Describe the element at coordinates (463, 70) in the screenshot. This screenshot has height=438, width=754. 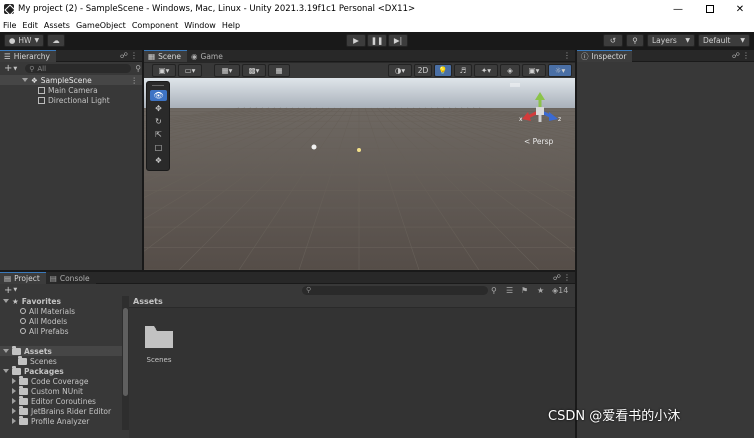
I see `toggle-audio-button: ♬` at that location.